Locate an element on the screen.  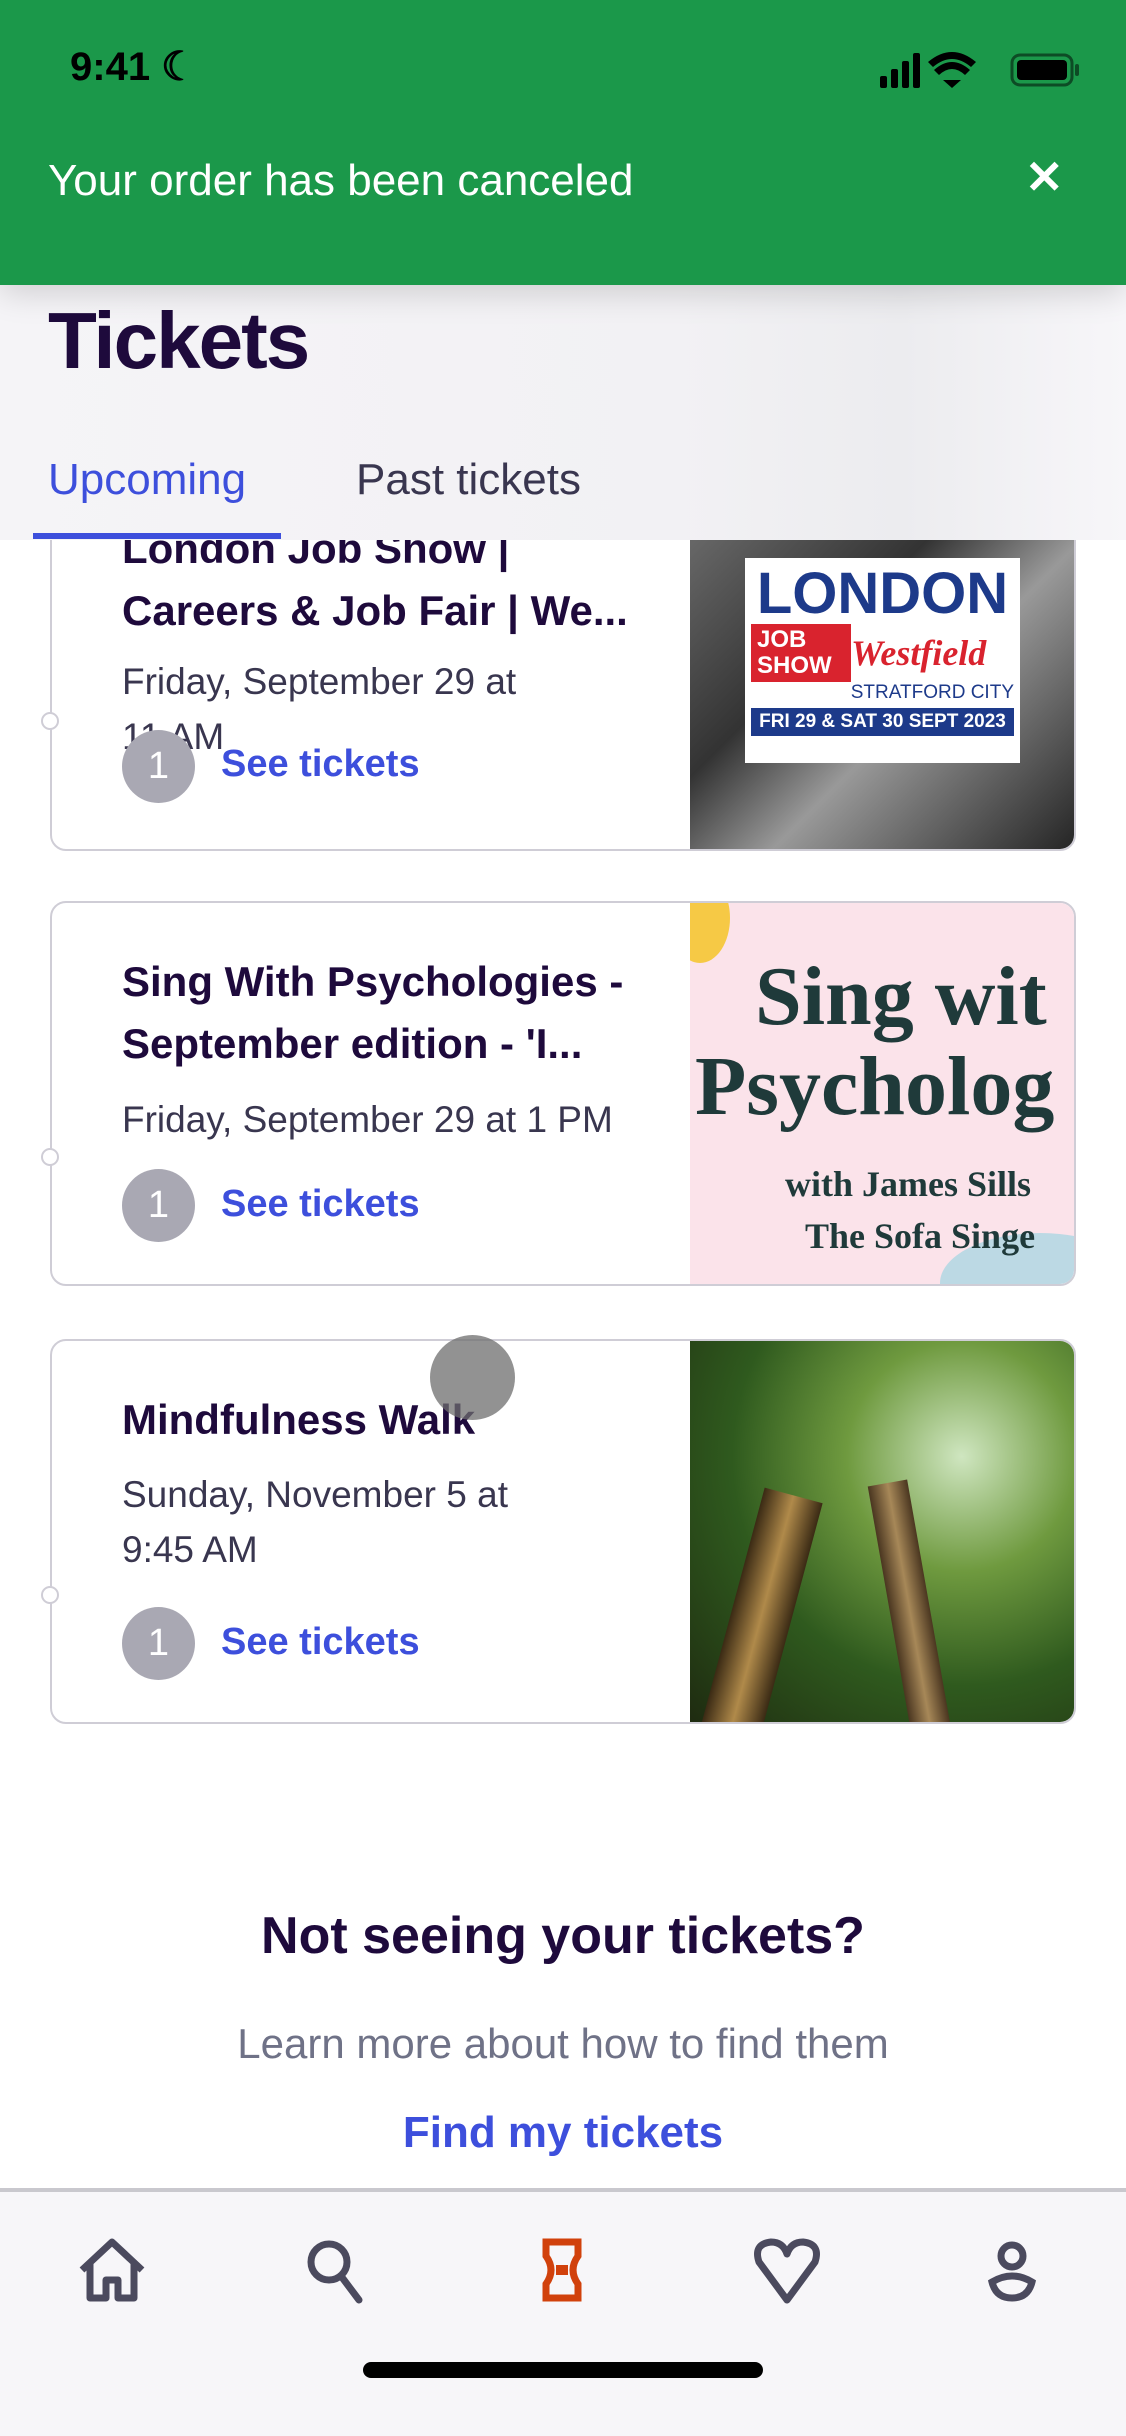
ticket-title: Mindfulness Walk is located at coordinates (299, 1419).